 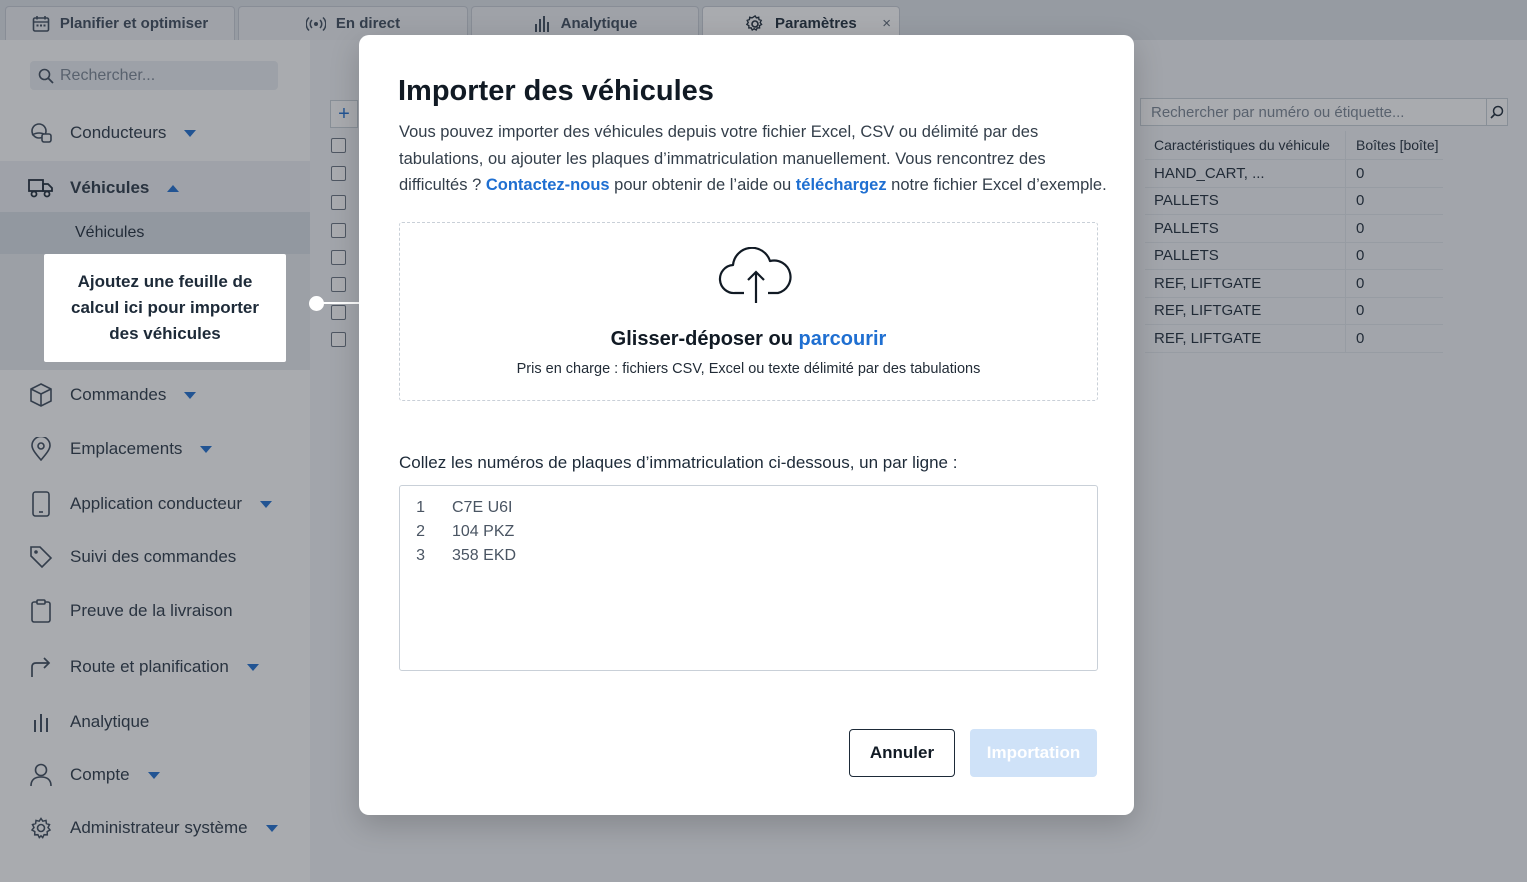 I want to click on dropzone-title-text: Glisser-déposer ou, so click(x=704, y=339).